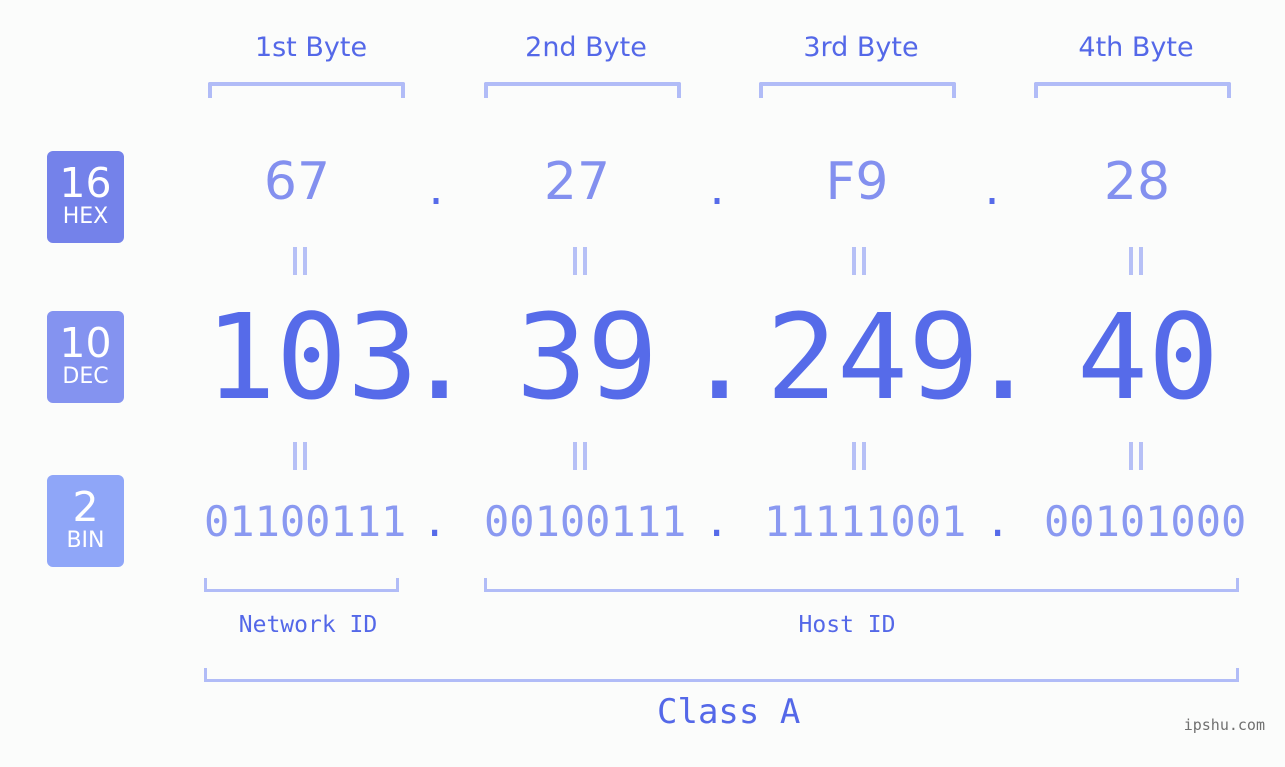 The width and height of the screenshot is (1285, 767). Describe the element at coordinates (873, 357) in the screenshot. I see `dec-byte-3: 249` at that location.